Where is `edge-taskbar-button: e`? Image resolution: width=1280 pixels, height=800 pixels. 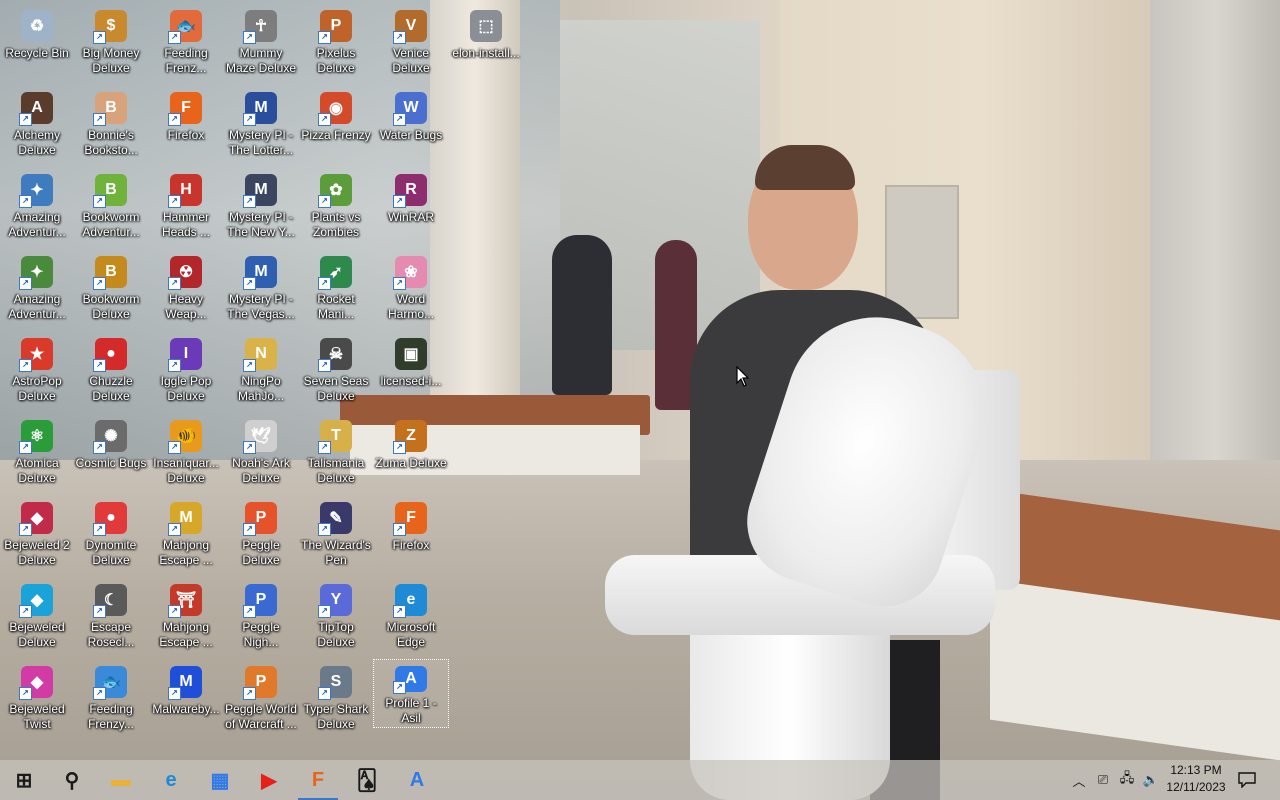 edge-taskbar-button: e is located at coordinates (171, 780).